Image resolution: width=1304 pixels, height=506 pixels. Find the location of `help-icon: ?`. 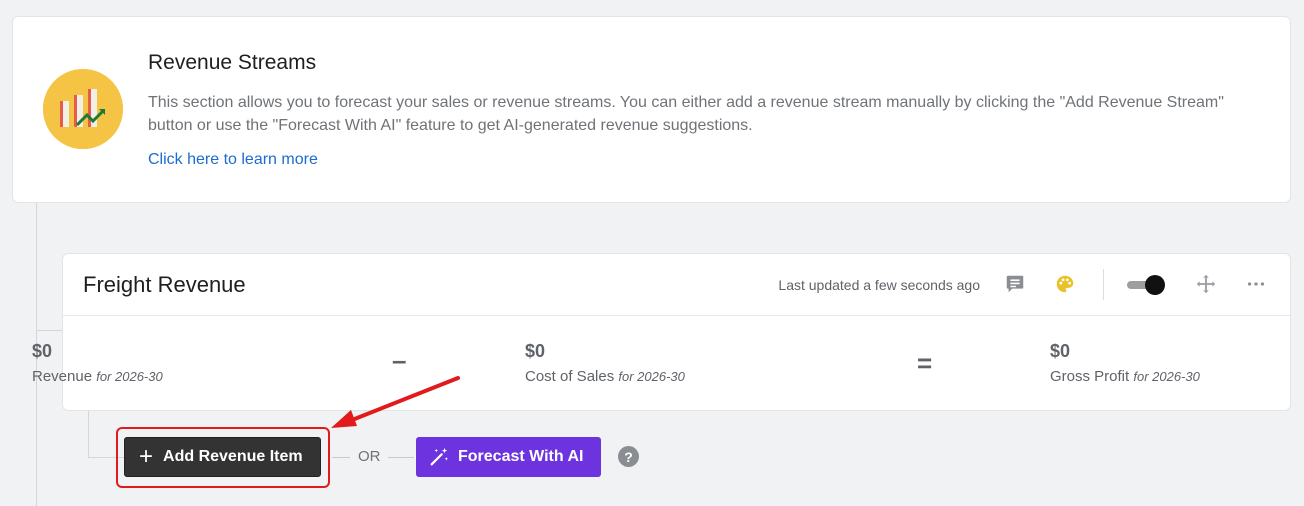

help-icon: ? is located at coordinates (628, 456).